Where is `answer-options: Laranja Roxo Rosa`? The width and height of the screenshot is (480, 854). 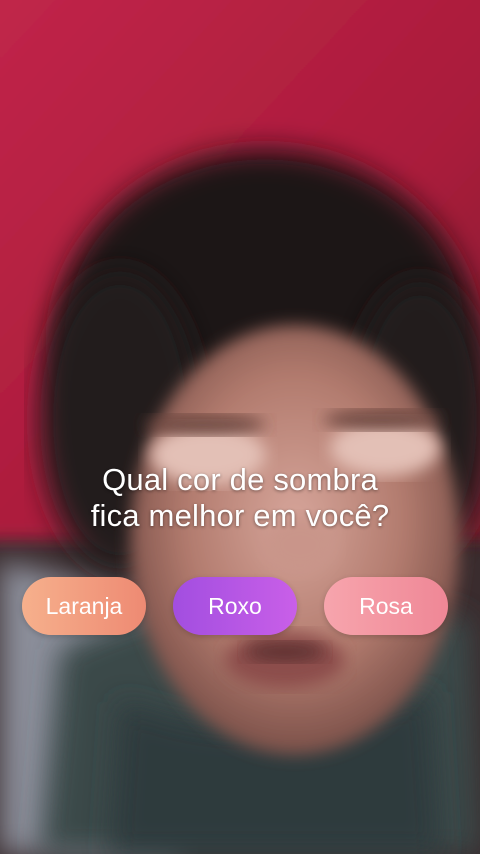
answer-options: Laranja Roxo Rosa is located at coordinates (240, 606).